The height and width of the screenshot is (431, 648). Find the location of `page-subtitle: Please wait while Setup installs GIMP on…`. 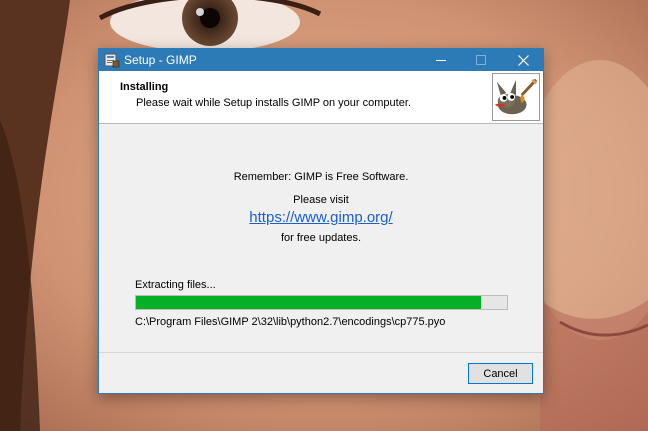

page-subtitle: Please wait while Setup installs GIMP on… is located at coordinates (273, 103).